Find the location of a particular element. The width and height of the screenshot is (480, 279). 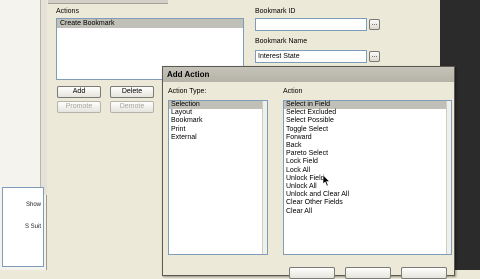

dialog-help-button is located at coordinates (424, 273).